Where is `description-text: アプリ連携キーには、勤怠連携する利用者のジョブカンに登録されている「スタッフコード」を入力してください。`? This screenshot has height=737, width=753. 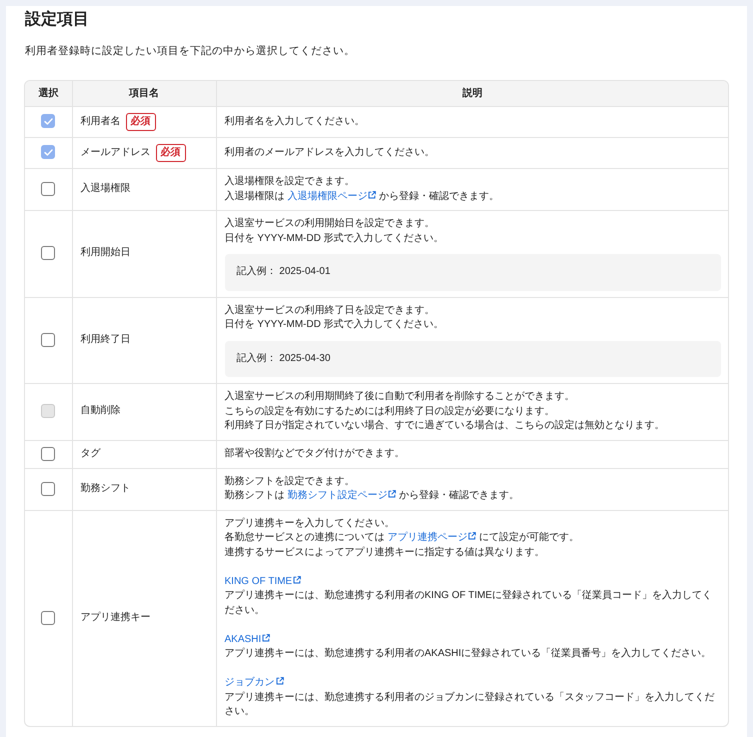 description-text: アプリ連携キーには、勤怠連携する利用者のジョブカンに登録されている「スタッフコード」を入力してください。 is located at coordinates (470, 705).